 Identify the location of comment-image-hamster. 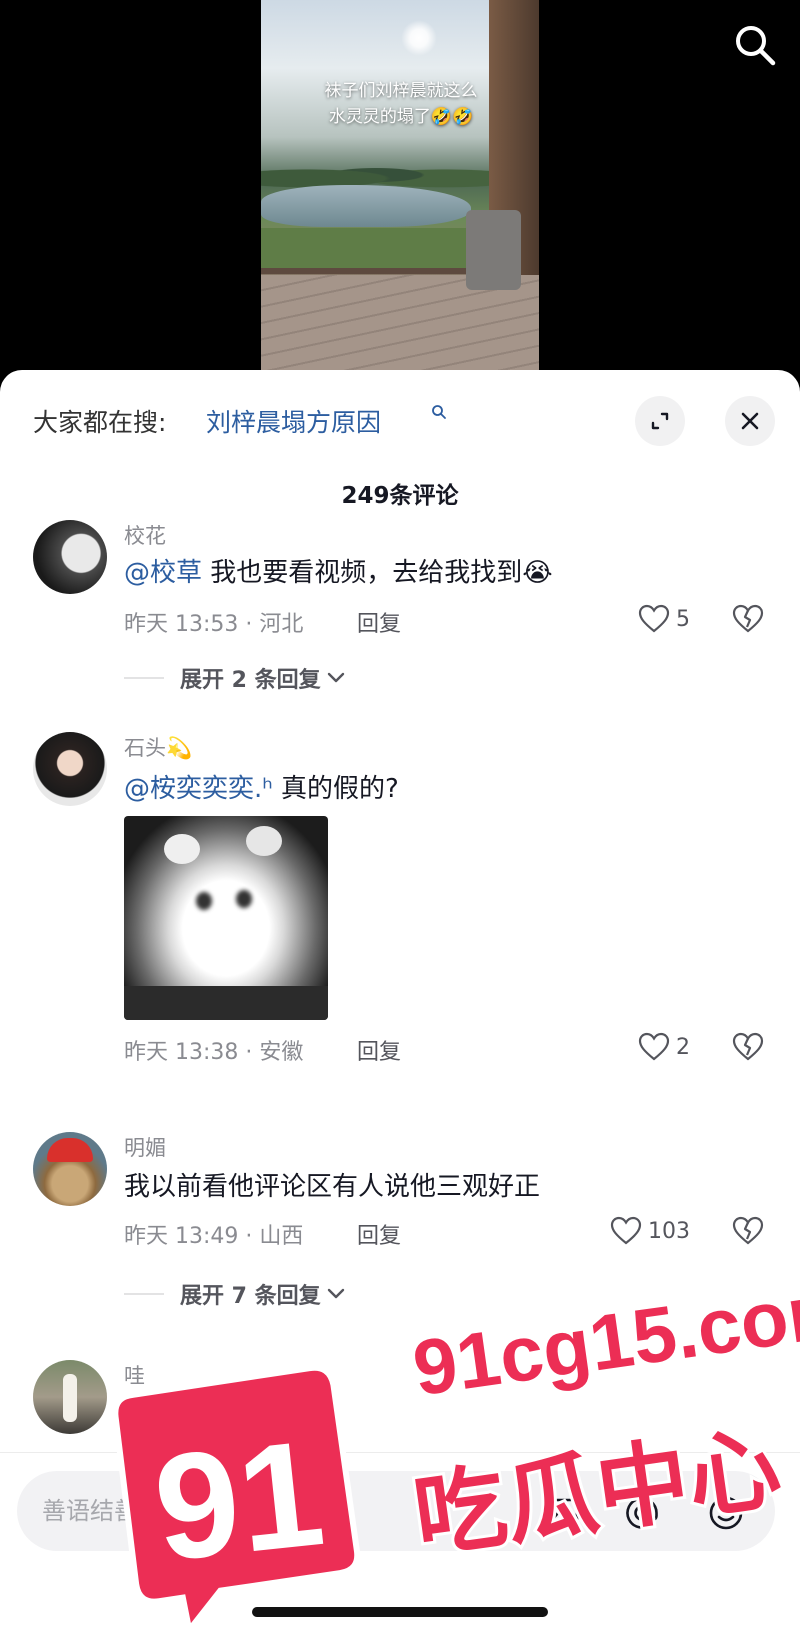
(226, 918).